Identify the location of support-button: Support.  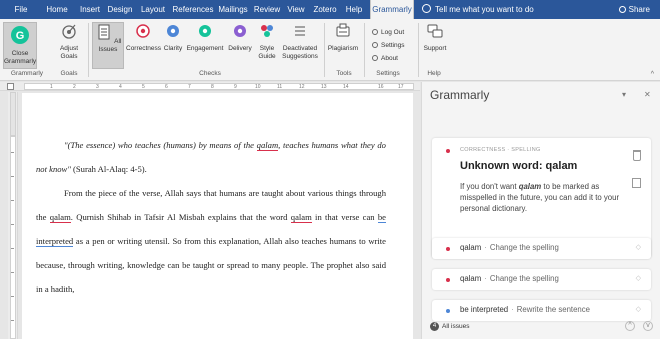
(435, 37).